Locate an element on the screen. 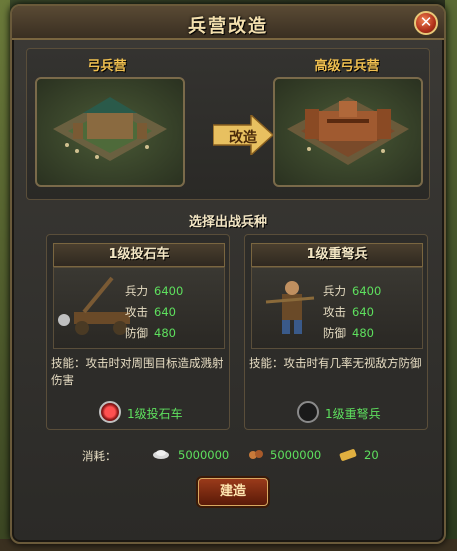 This screenshot has width=457, height=551. close-button: ✕ is located at coordinates (426, 23).